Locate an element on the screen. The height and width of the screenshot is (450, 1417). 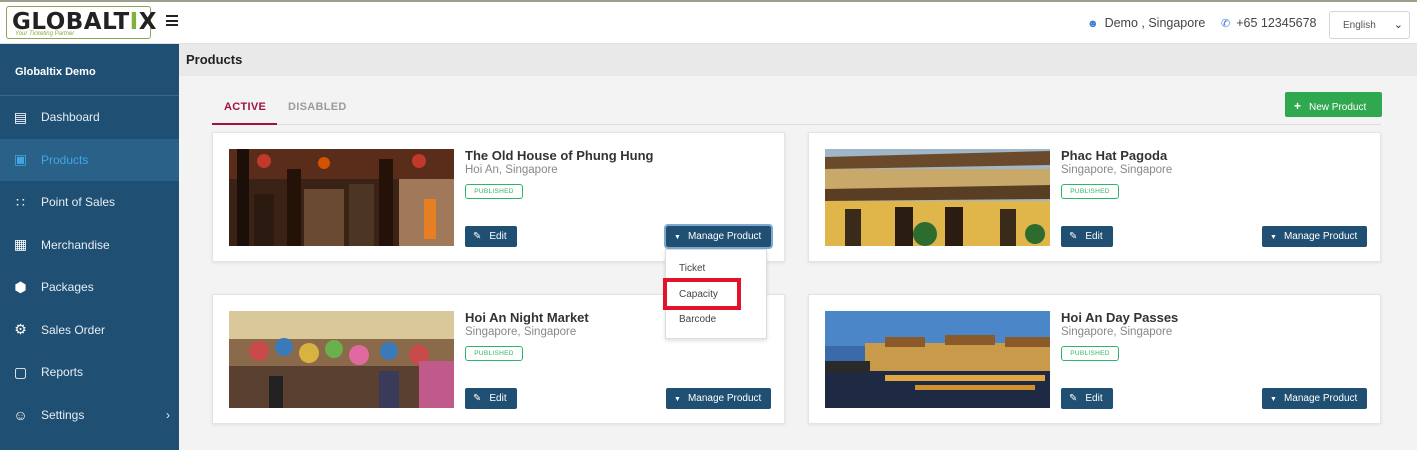
globaltix-logo: GLOBALTIX Your Ticketing Partner is located at coordinates (81, 22).